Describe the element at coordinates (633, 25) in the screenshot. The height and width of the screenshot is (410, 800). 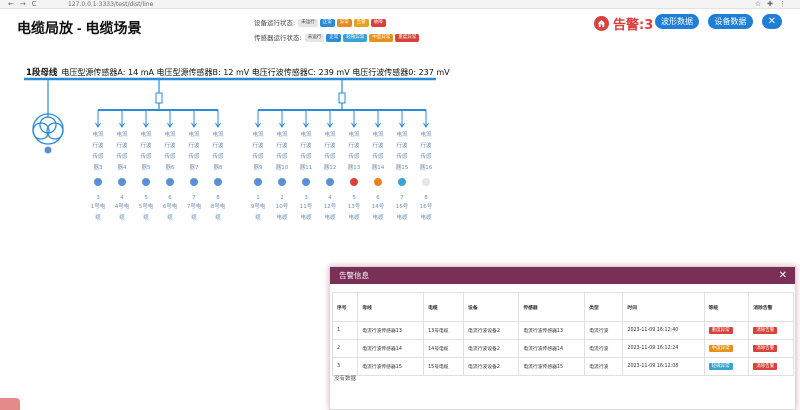
I see `alarm-count-text: 告警:3` at that location.